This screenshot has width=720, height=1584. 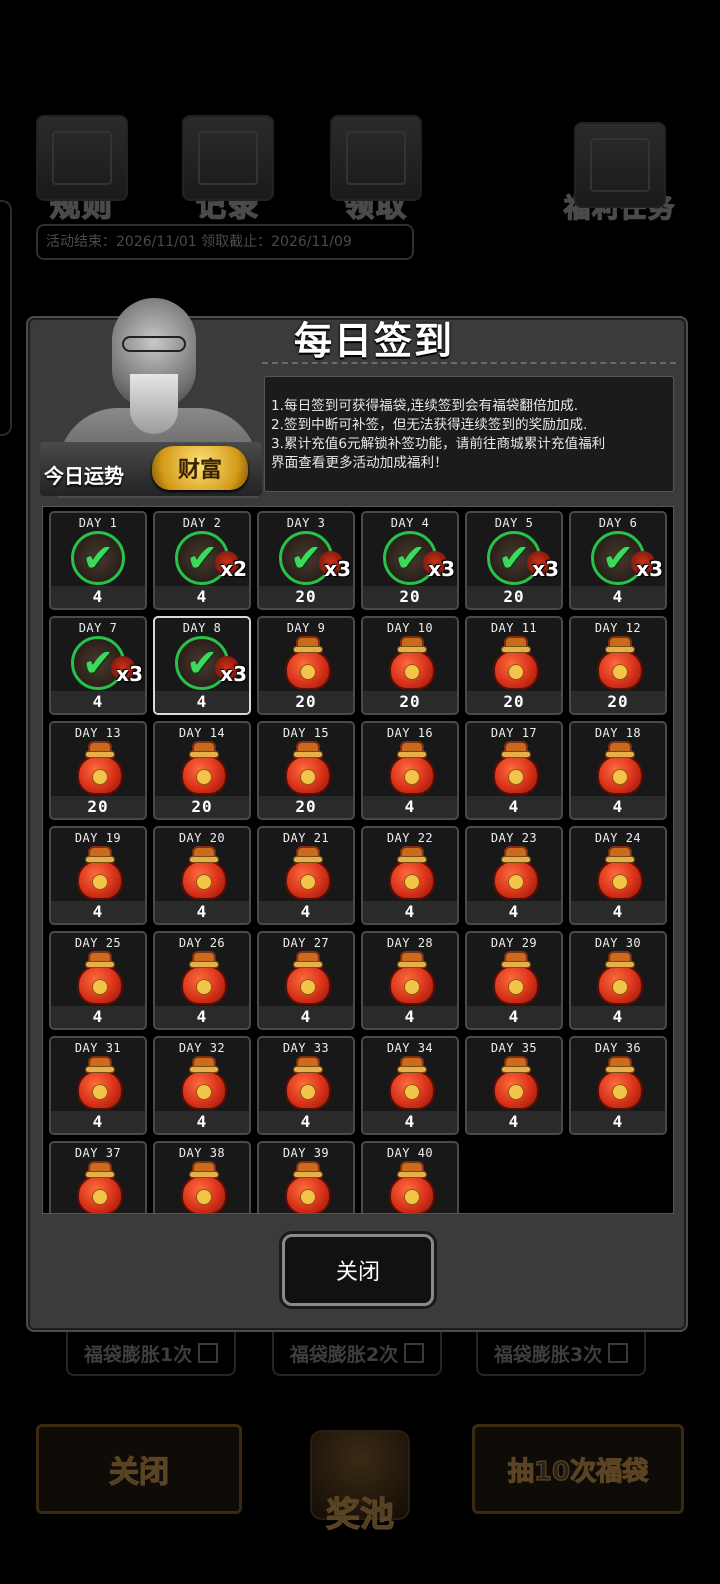 What do you see at coordinates (208, 1353) in the screenshot?
I see `bag-expand-1-checkbox` at bounding box center [208, 1353].